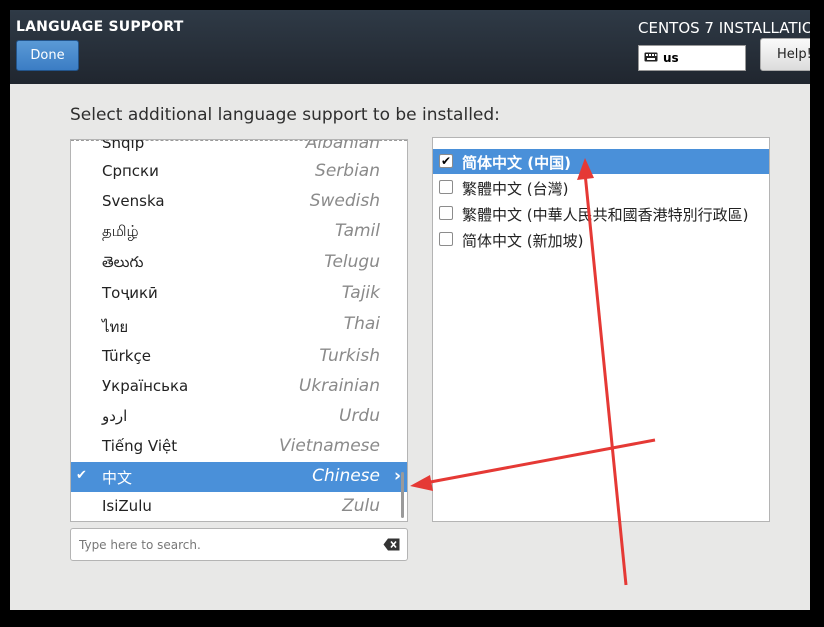  I want to click on done-button: Done, so click(47, 55).